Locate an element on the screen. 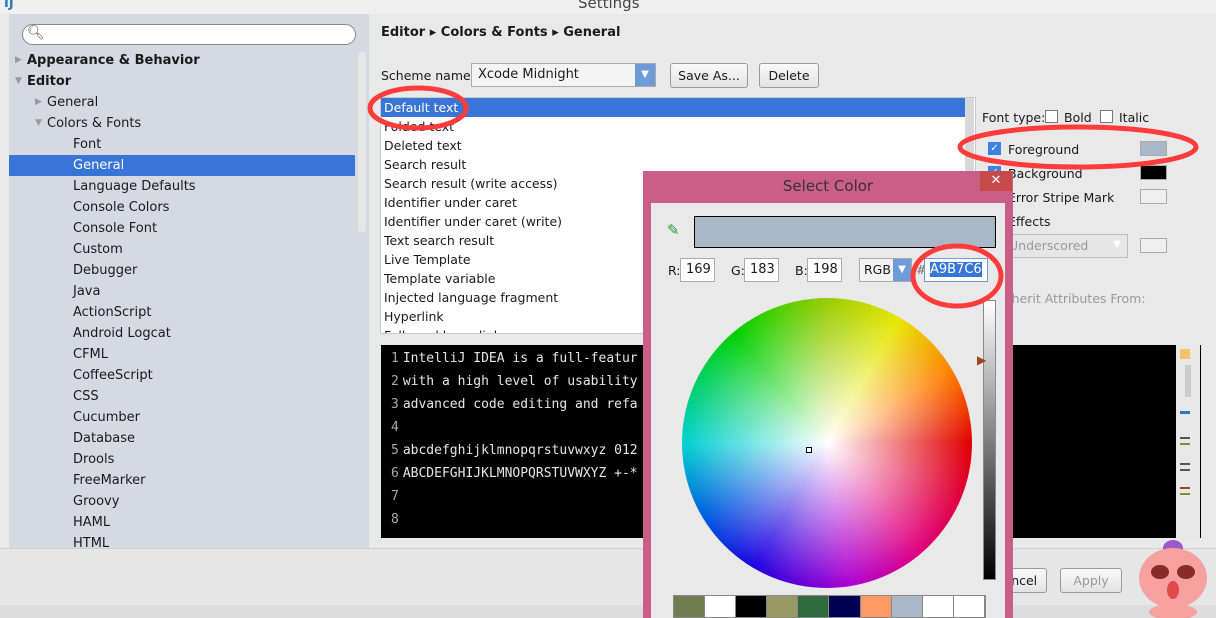 The height and width of the screenshot is (618, 1216). preview-text: abcdefghijklmnopqrstuvwxyz 012 is located at coordinates (520, 450).